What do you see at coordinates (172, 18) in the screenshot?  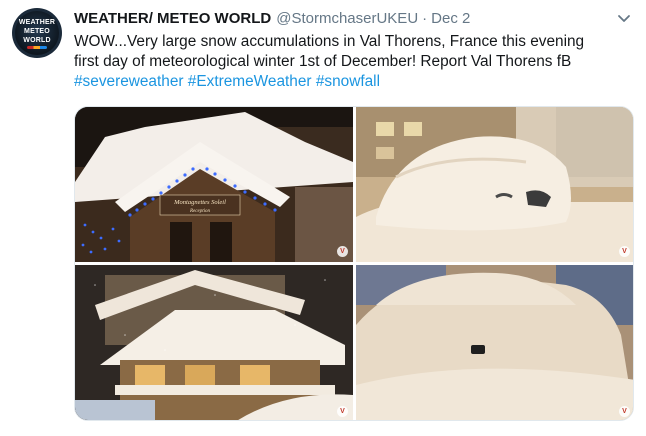 I see `author-name: WEATHER/ METEO WORLD` at bounding box center [172, 18].